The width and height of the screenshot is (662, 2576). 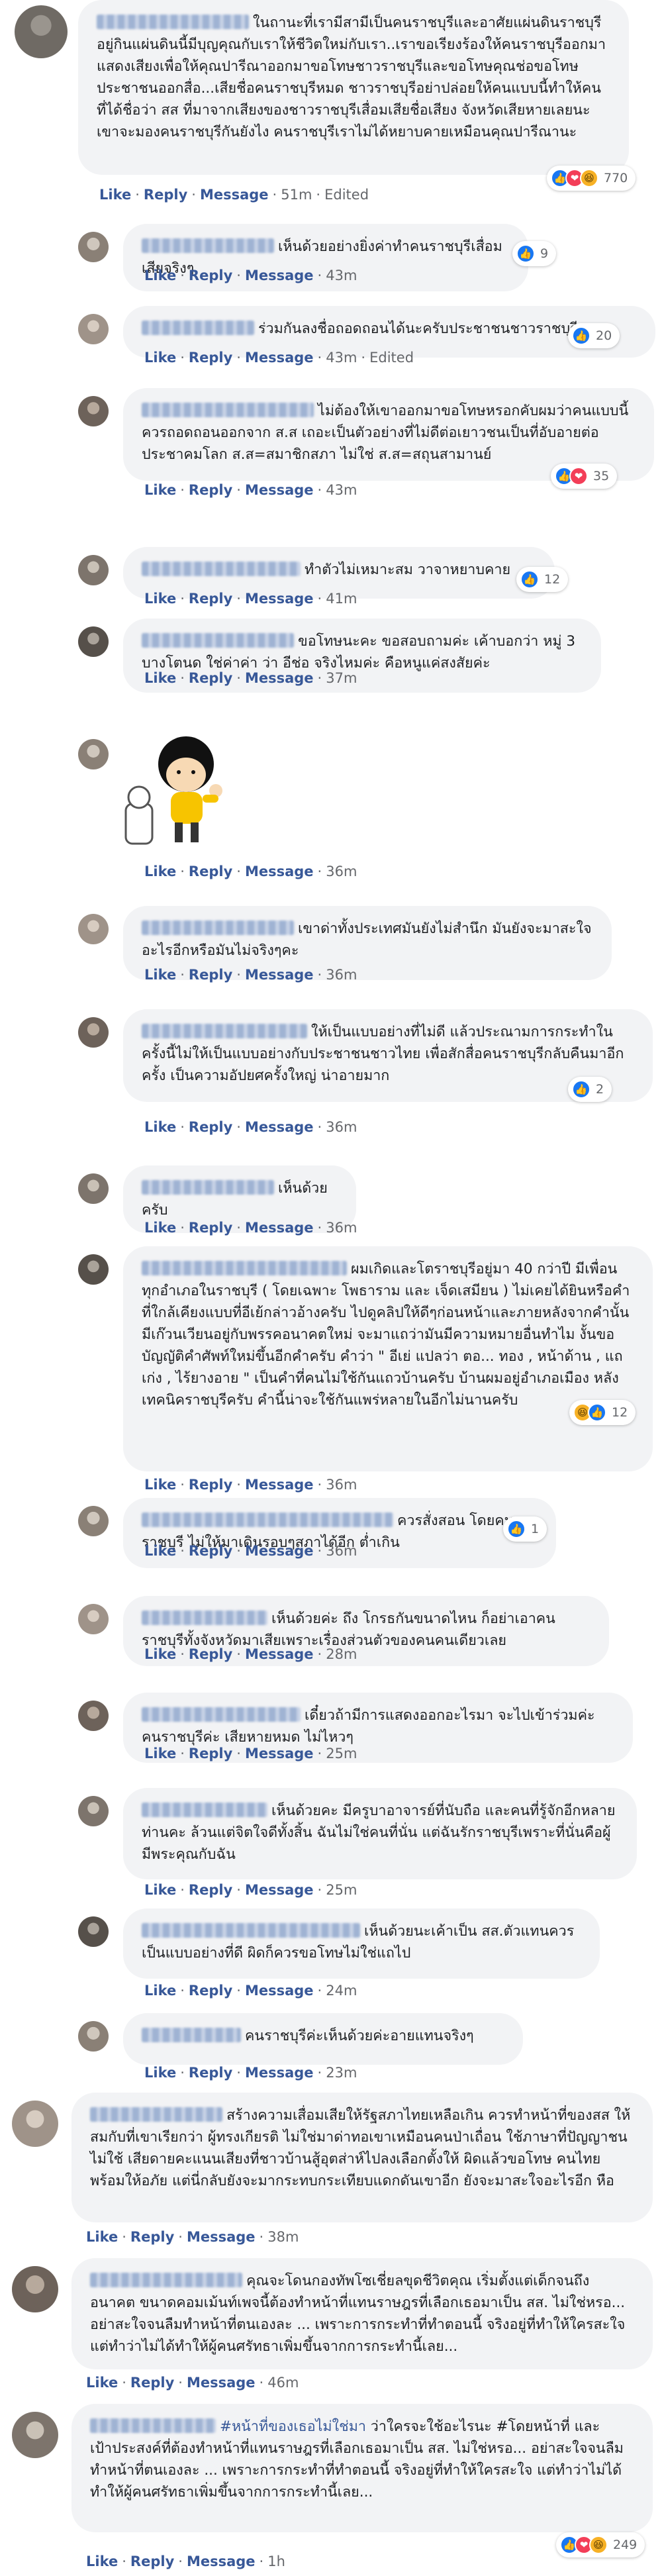 I want to click on reaction-summary: 👍 2, so click(x=590, y=1089).